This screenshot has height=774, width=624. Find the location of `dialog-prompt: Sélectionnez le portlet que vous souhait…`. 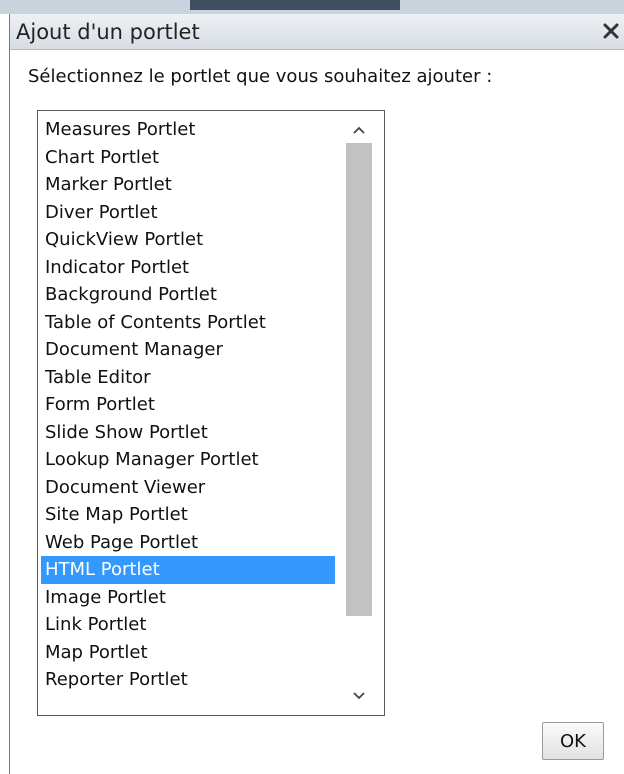

dialog-prompt: Sélectionnez le portlet que vous souhait… is located at coordinates (260, 76).